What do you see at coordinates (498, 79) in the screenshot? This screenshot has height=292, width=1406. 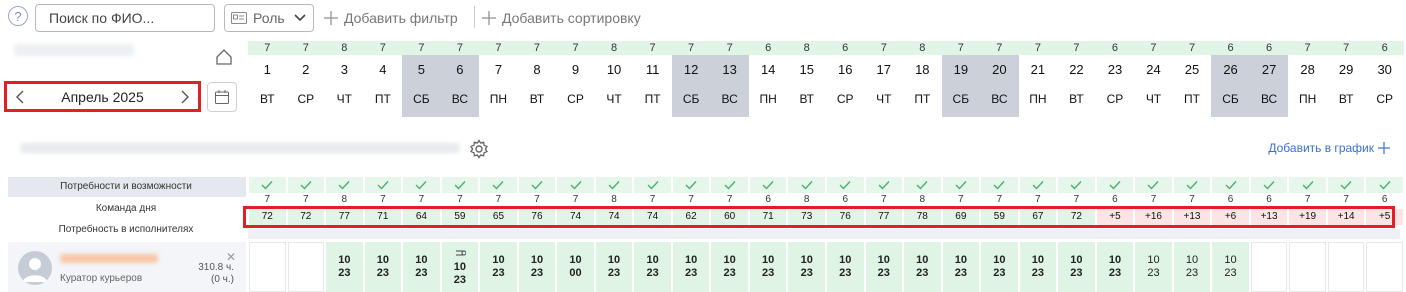 I see `day-column: 7 7 ПН` at bounding box center [498, 79].